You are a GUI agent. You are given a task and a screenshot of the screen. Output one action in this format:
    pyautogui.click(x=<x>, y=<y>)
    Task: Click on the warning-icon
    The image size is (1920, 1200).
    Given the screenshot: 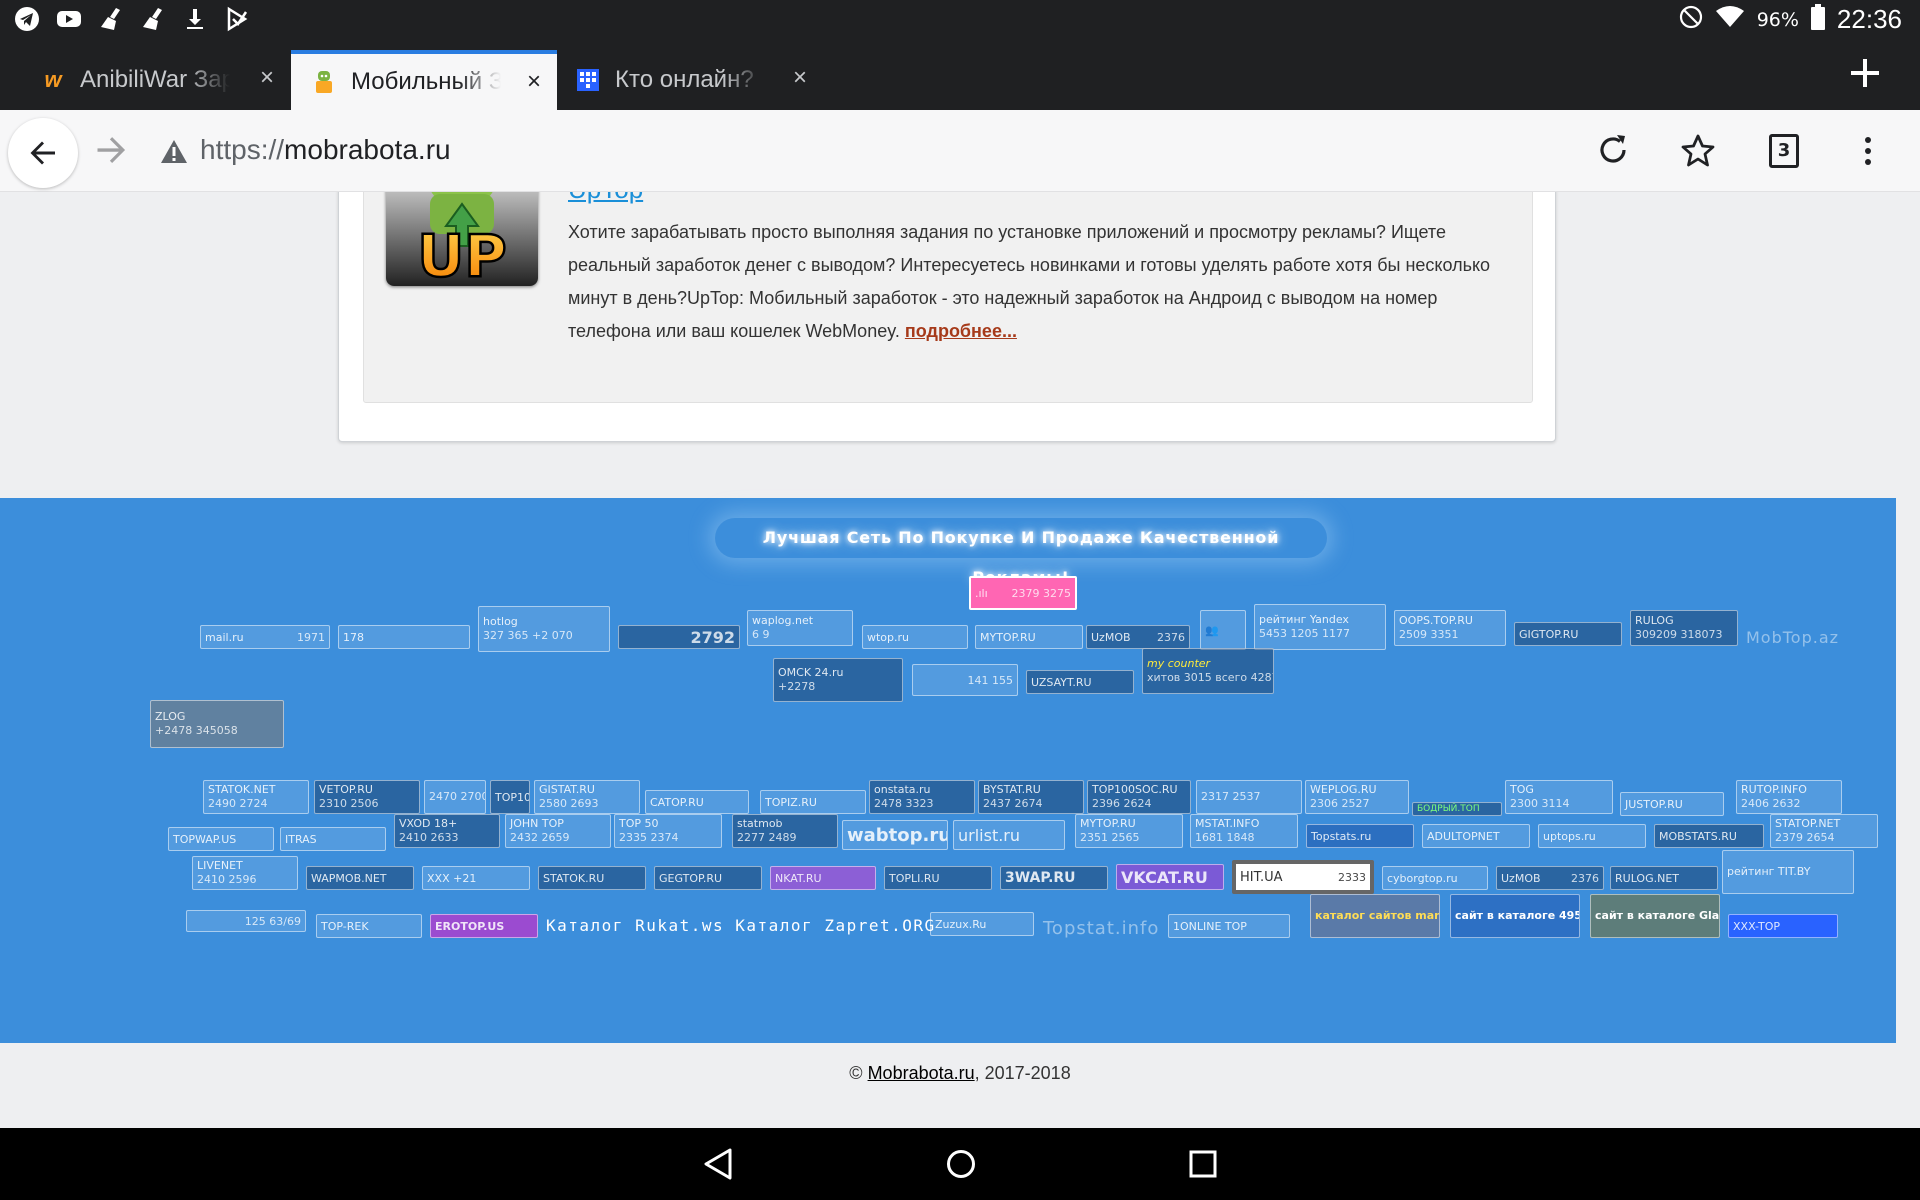 What is the action you would take?
    pyautogui.click(x=174, y=152)
    